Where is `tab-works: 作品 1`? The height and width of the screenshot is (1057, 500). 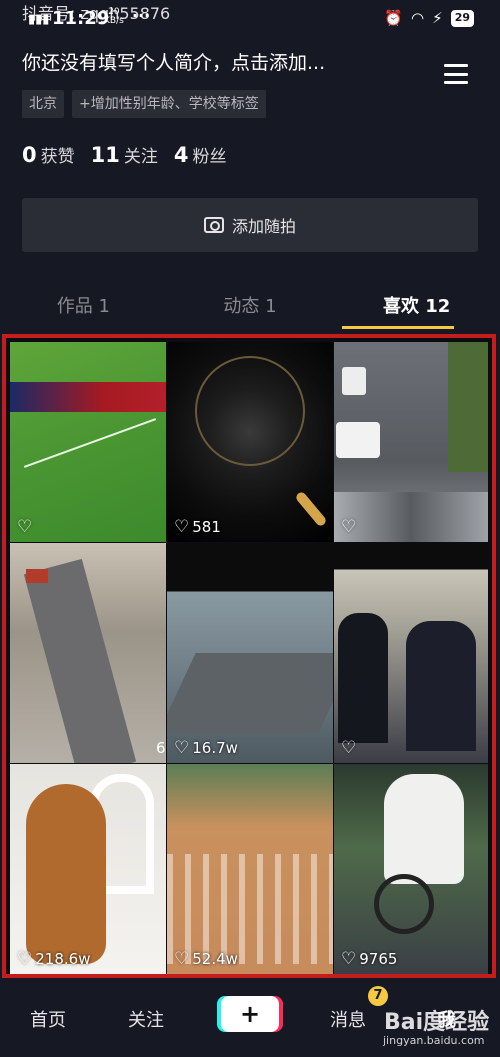
tab-works: 作品 1 is located at coordinates (83, 306).